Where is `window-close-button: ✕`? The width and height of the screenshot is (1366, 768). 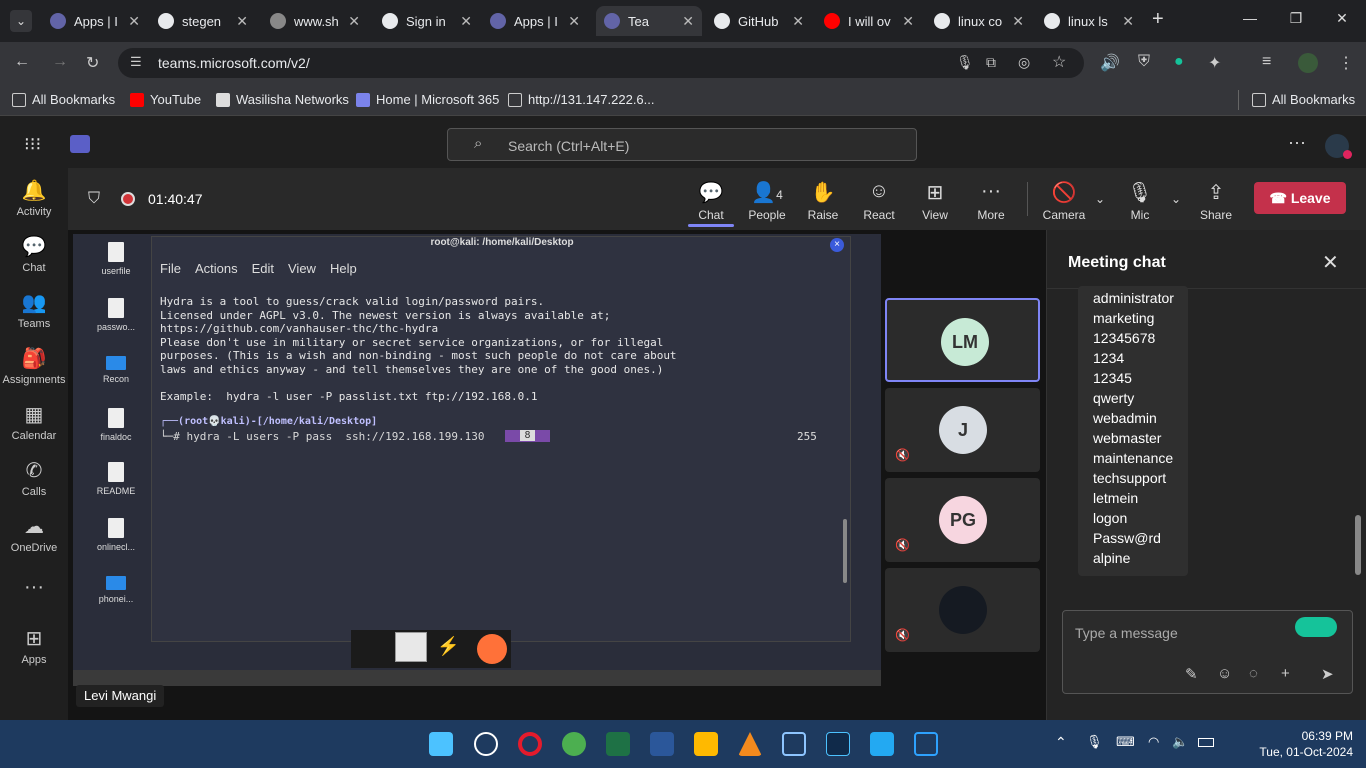
window-close-button: ✕ is located at coordinates (1342, 18).